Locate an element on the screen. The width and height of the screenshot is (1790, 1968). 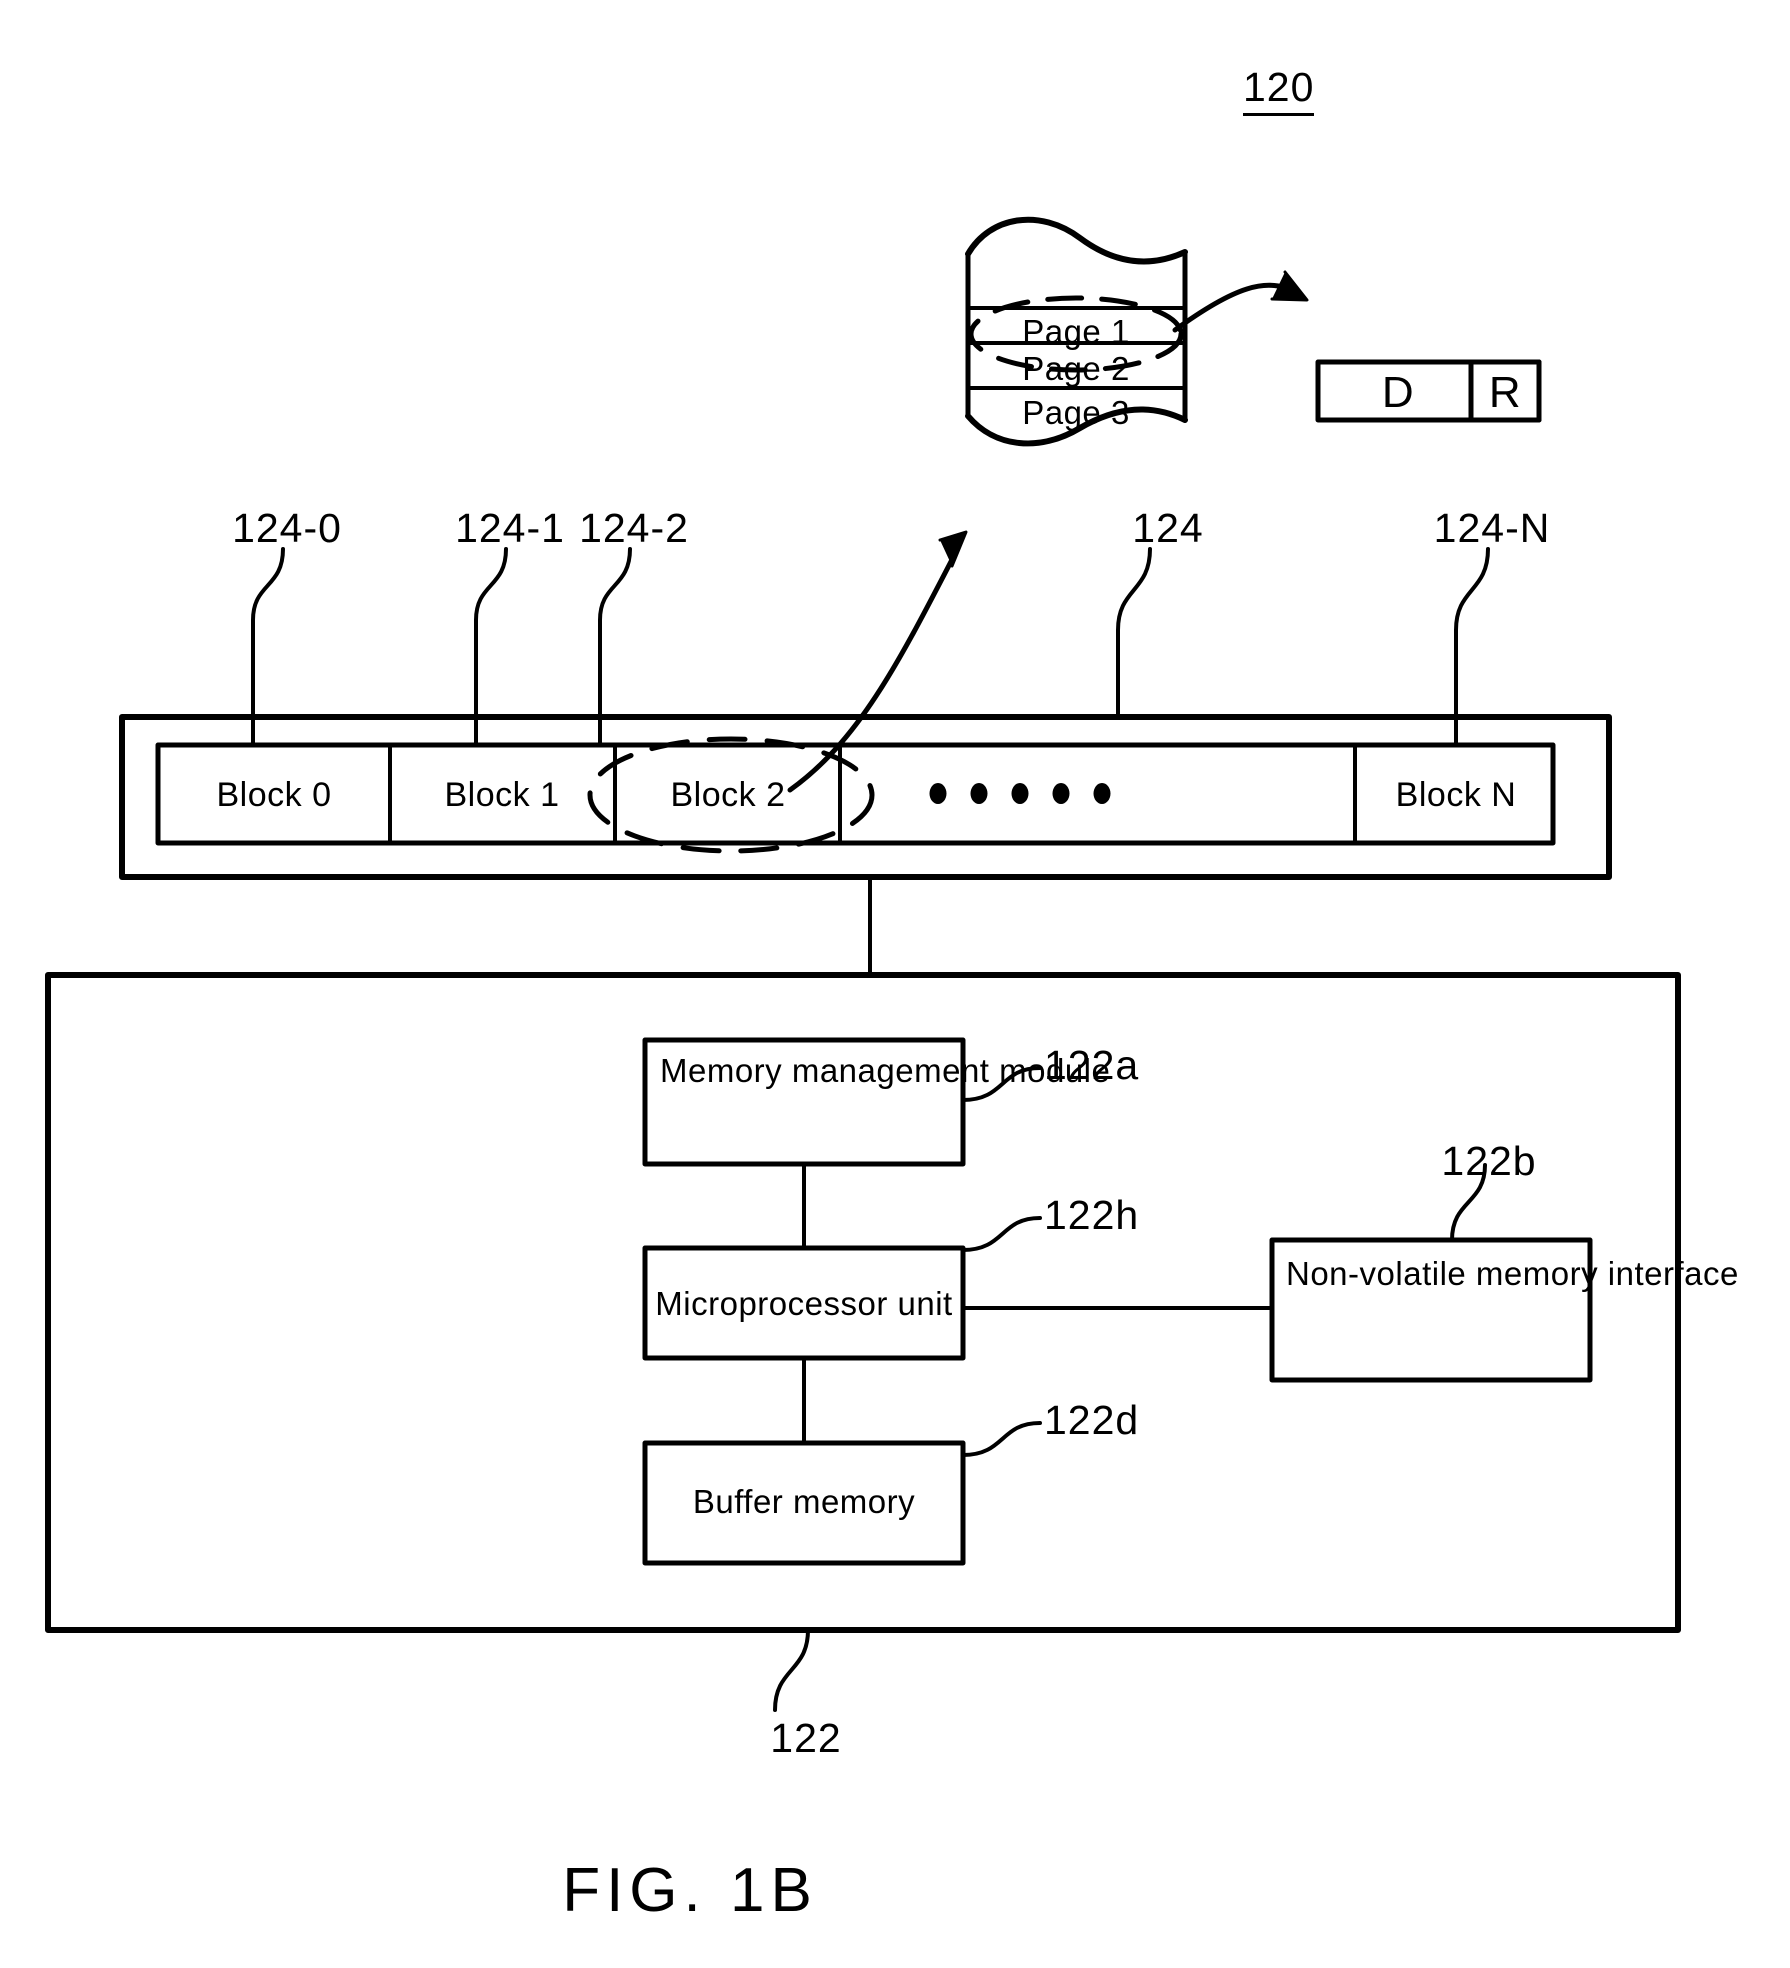
block-cell-label-1: Block 1 is located at coordinates (502, 795).